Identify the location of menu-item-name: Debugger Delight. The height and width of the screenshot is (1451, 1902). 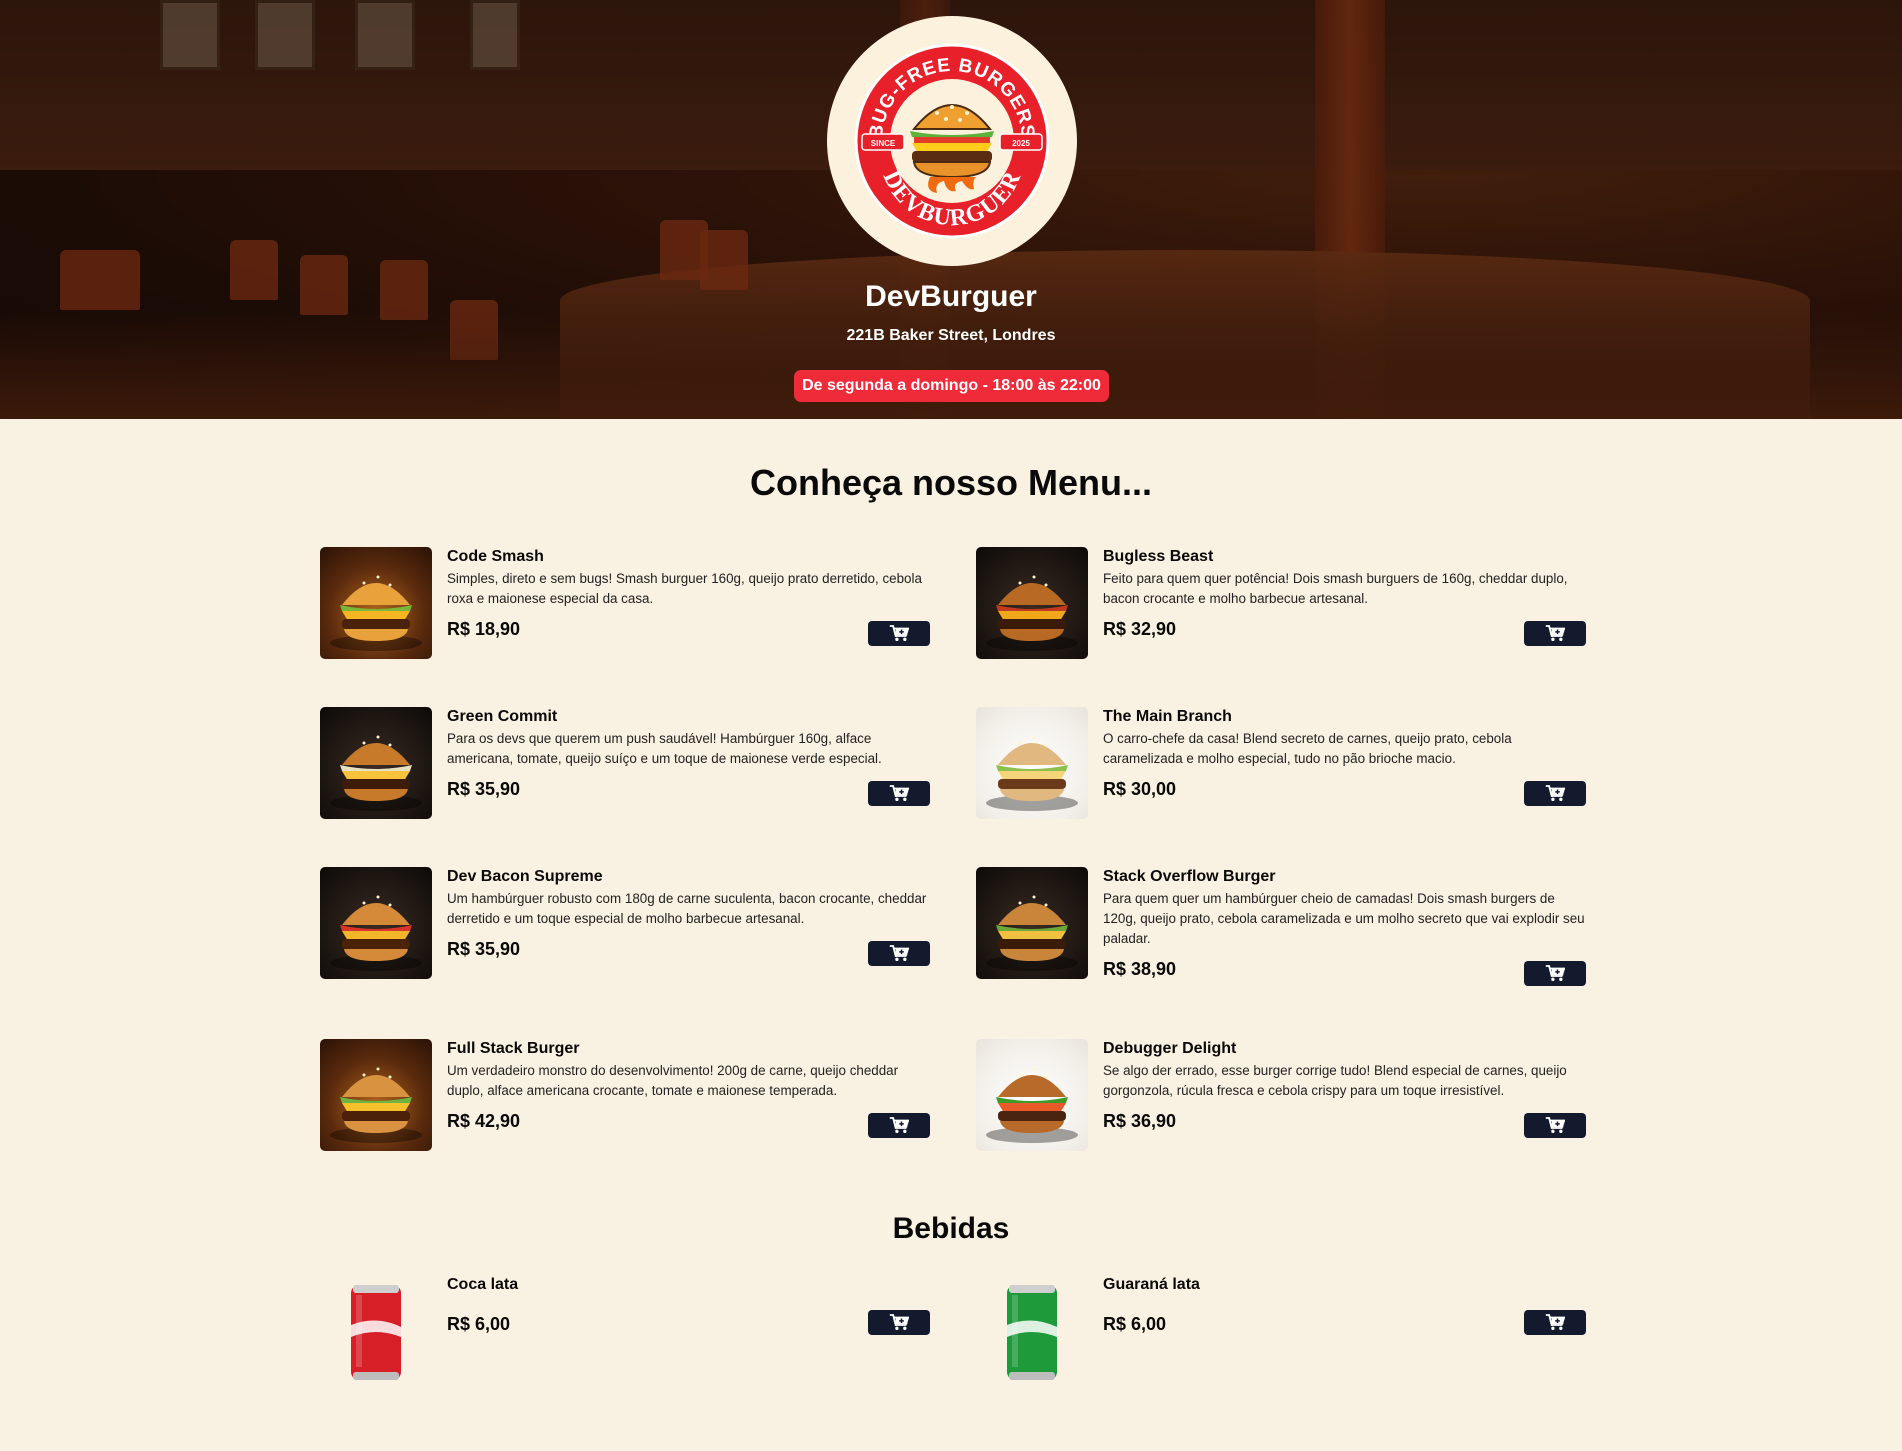
(1170, 1048).